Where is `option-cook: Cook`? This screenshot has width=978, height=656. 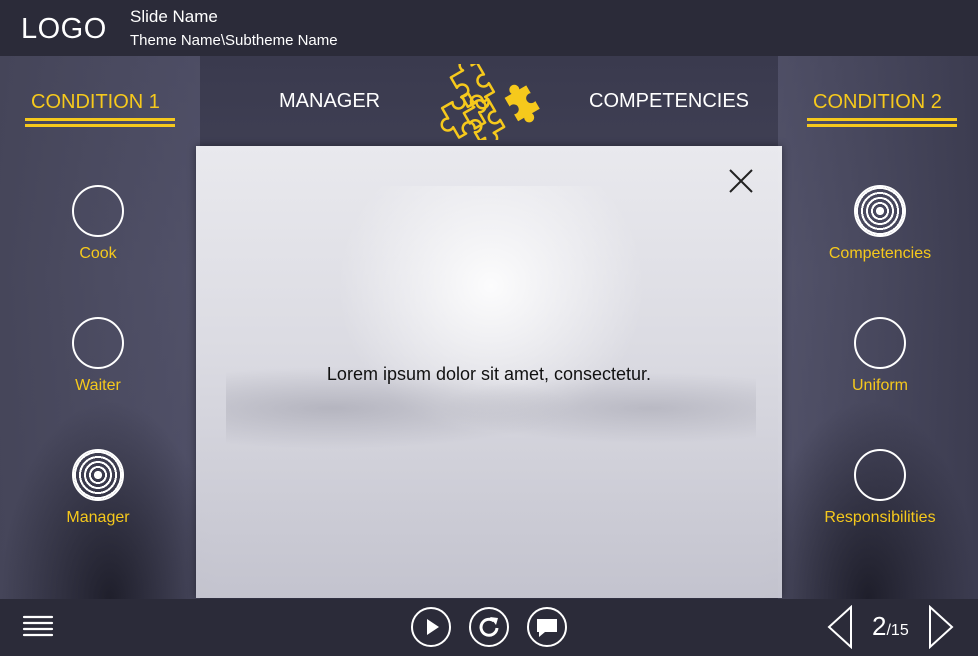
option-cook: Cook is located at coordinates (98, 224).